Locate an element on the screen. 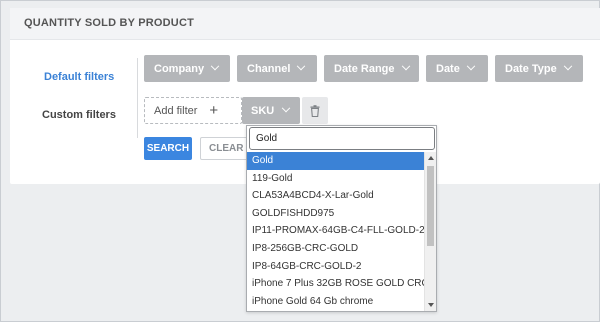  filter-sku-dropdown: SKU is located at coordinates (271, 110).